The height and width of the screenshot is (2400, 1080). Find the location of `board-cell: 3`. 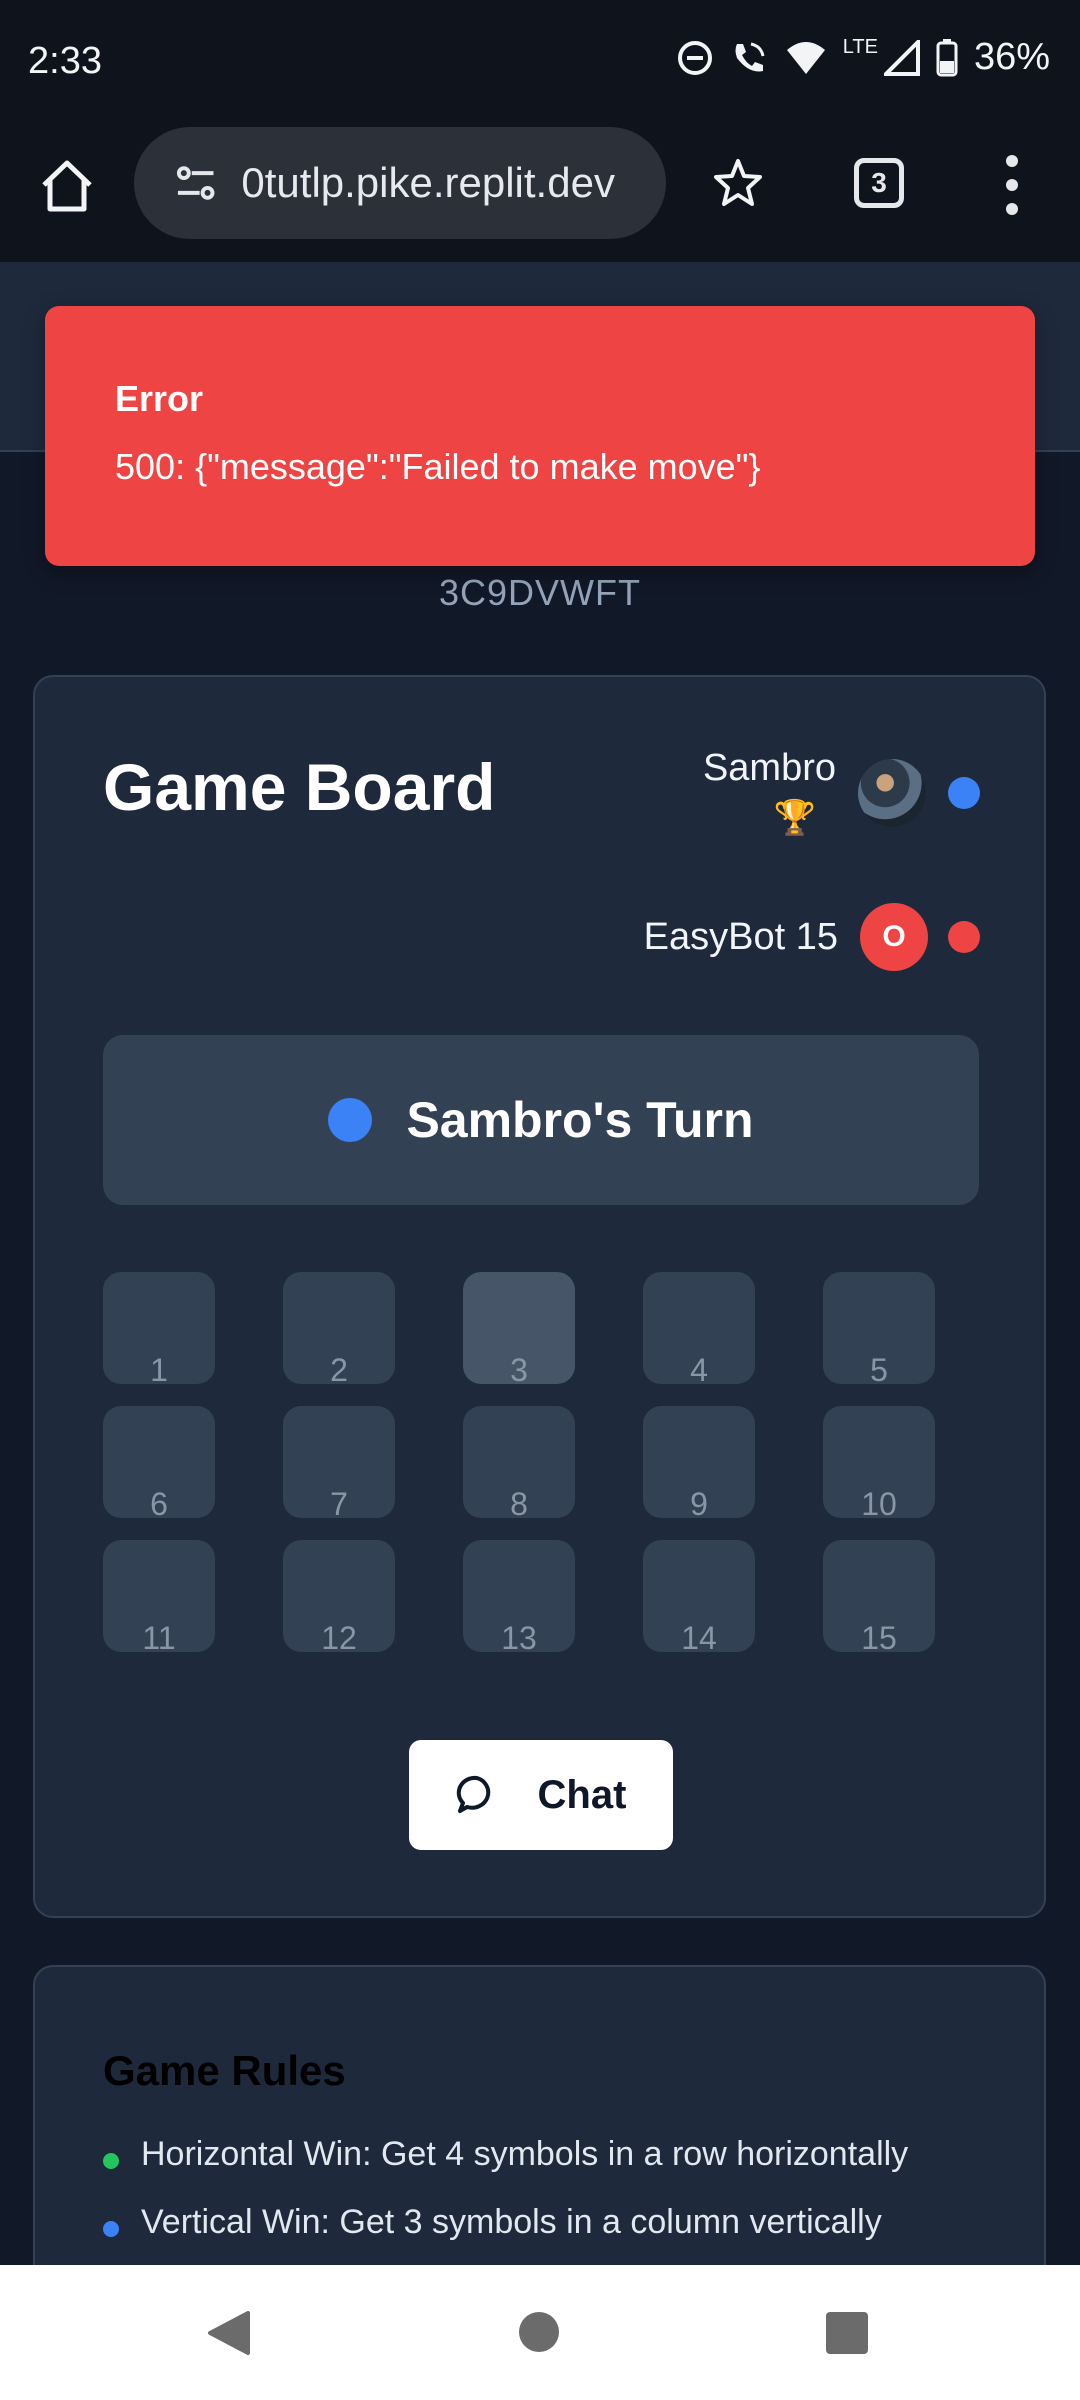

board-cell: 3 is located at coordinates (519, 1329).